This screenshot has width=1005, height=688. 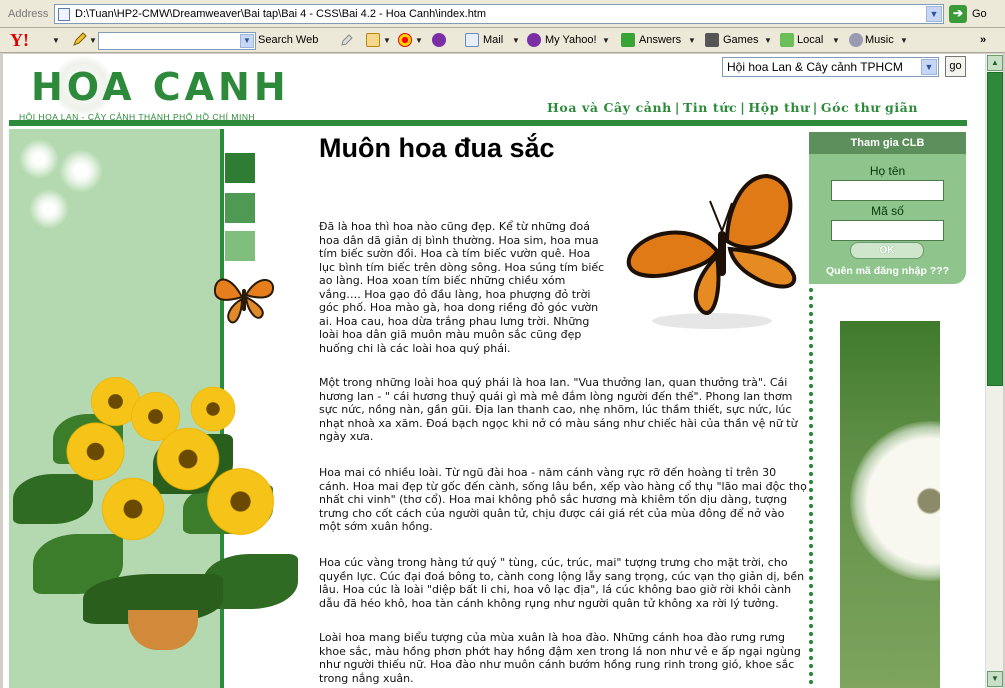 I want to click on yahoo-logo-icon: Y!, so click(x=19, y=40).